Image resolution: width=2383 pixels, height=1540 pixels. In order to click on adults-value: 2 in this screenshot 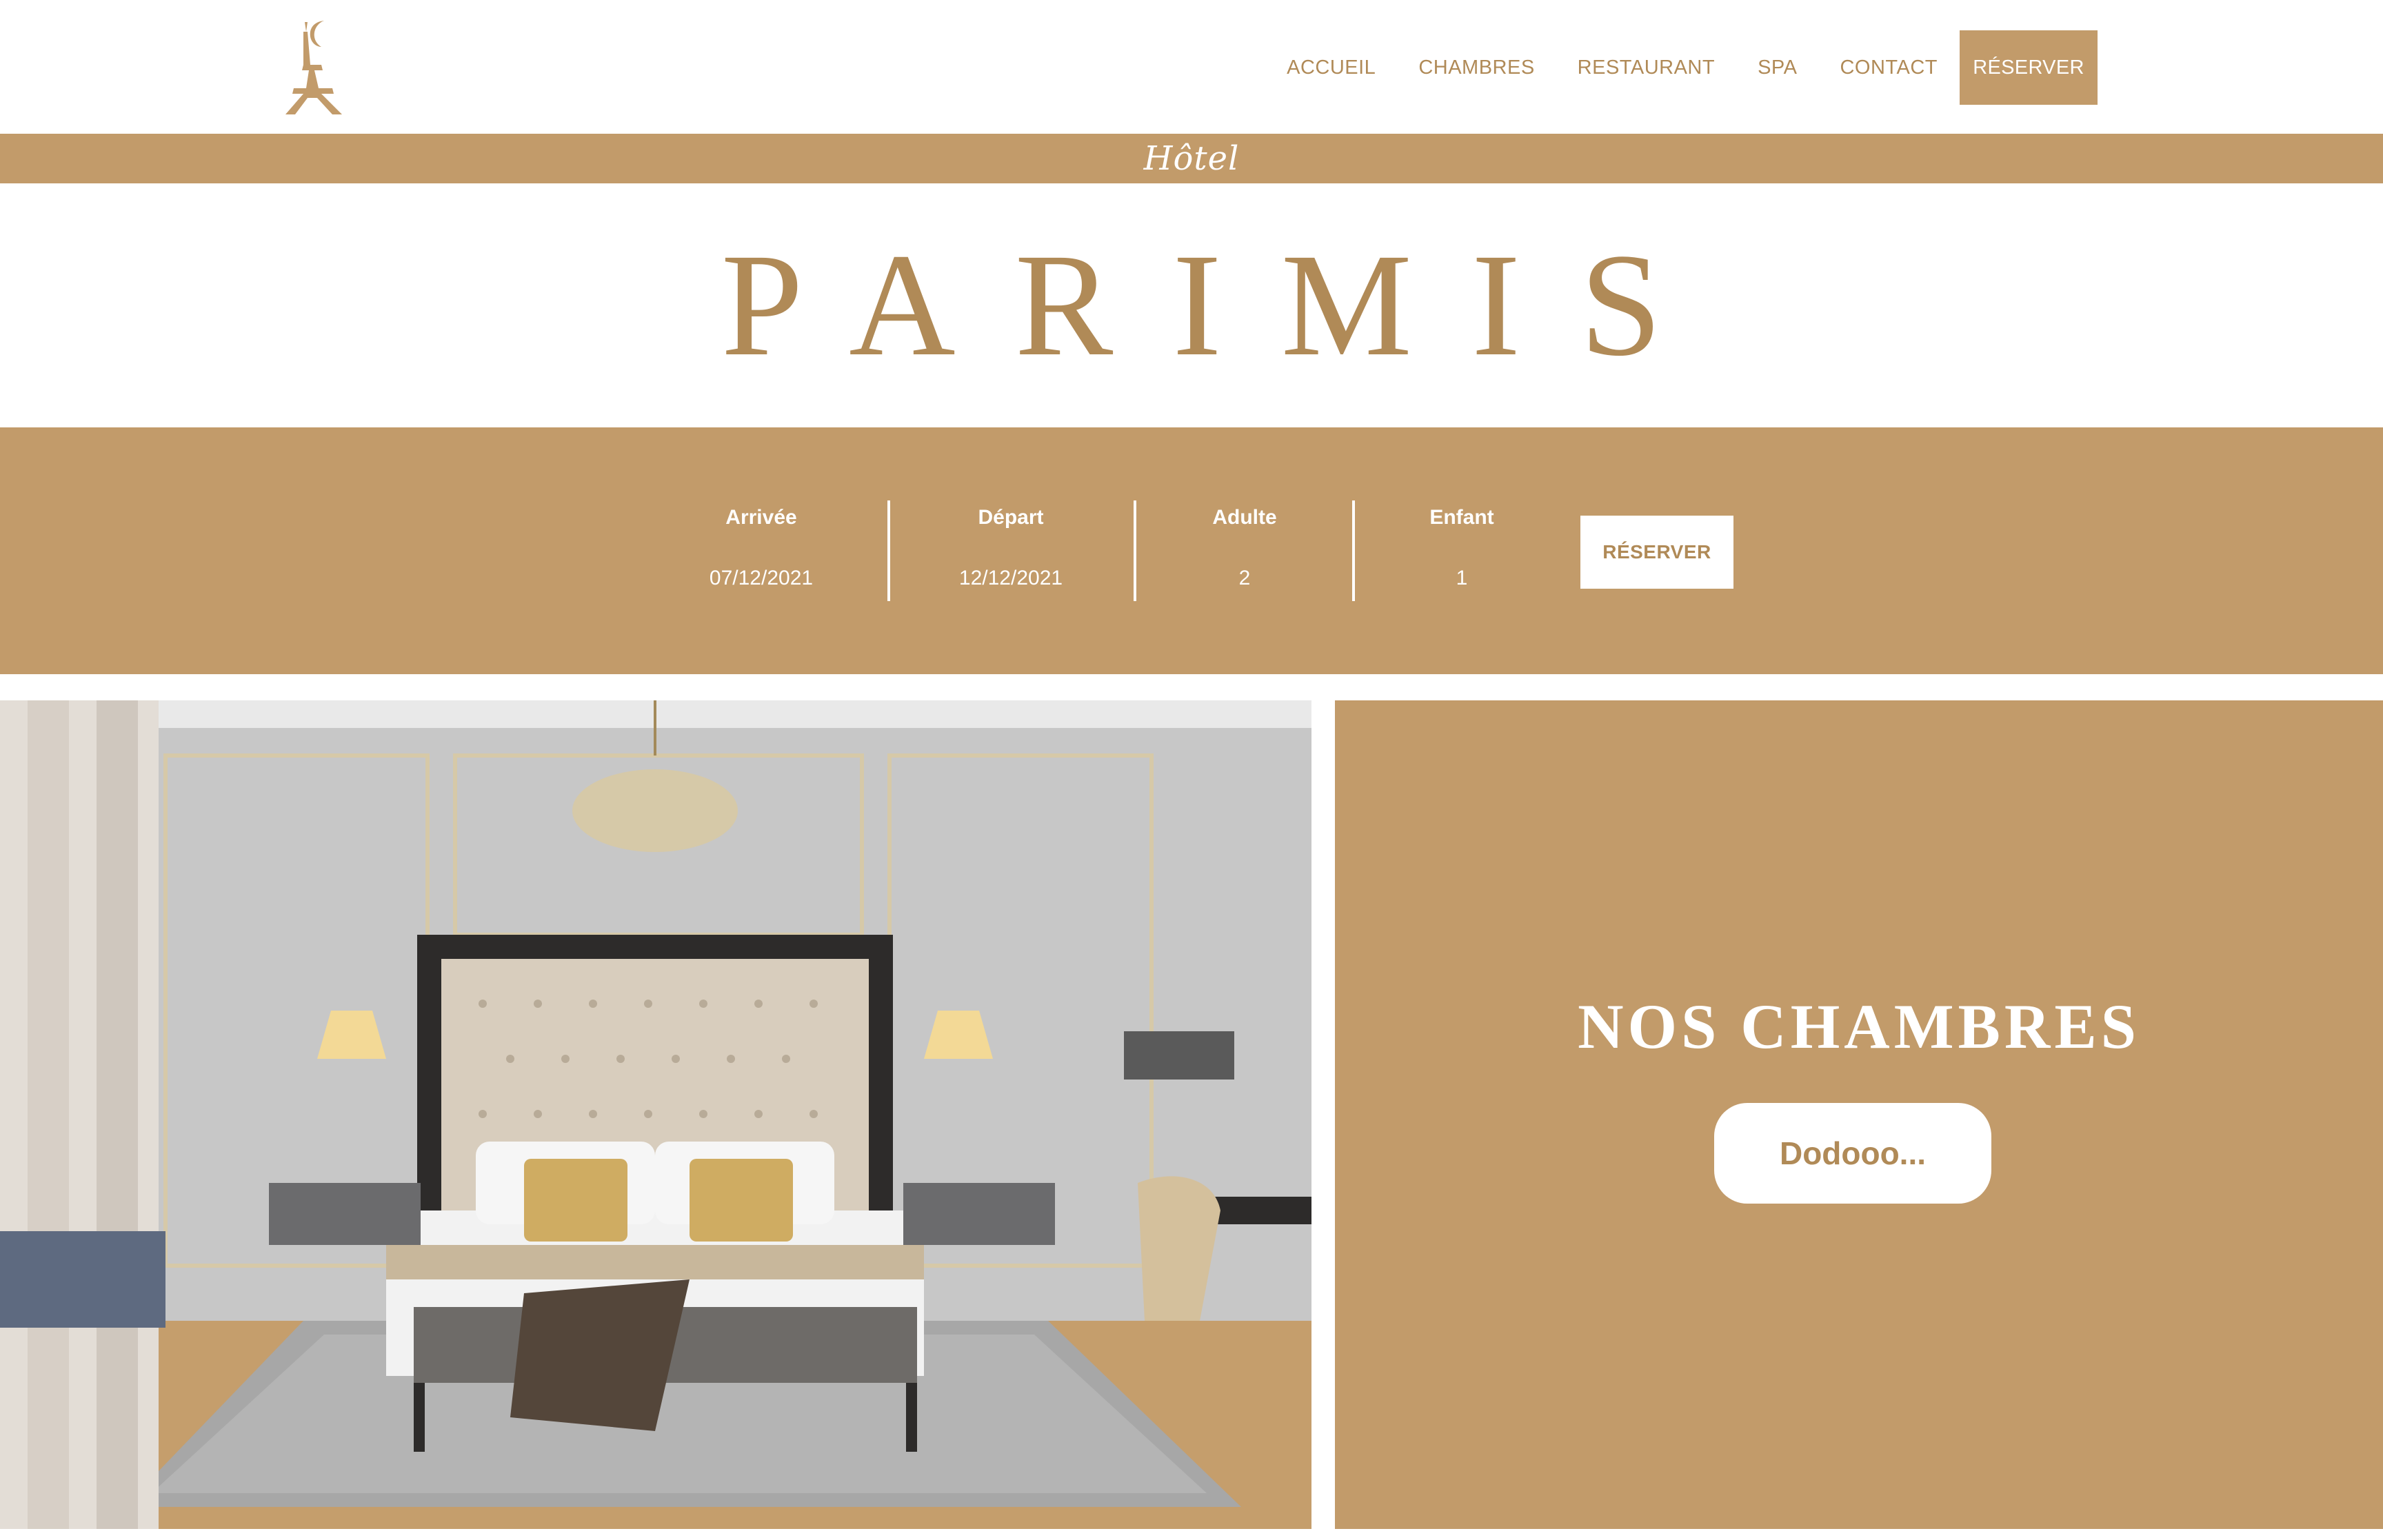, I will do `click(1245, 579)`.